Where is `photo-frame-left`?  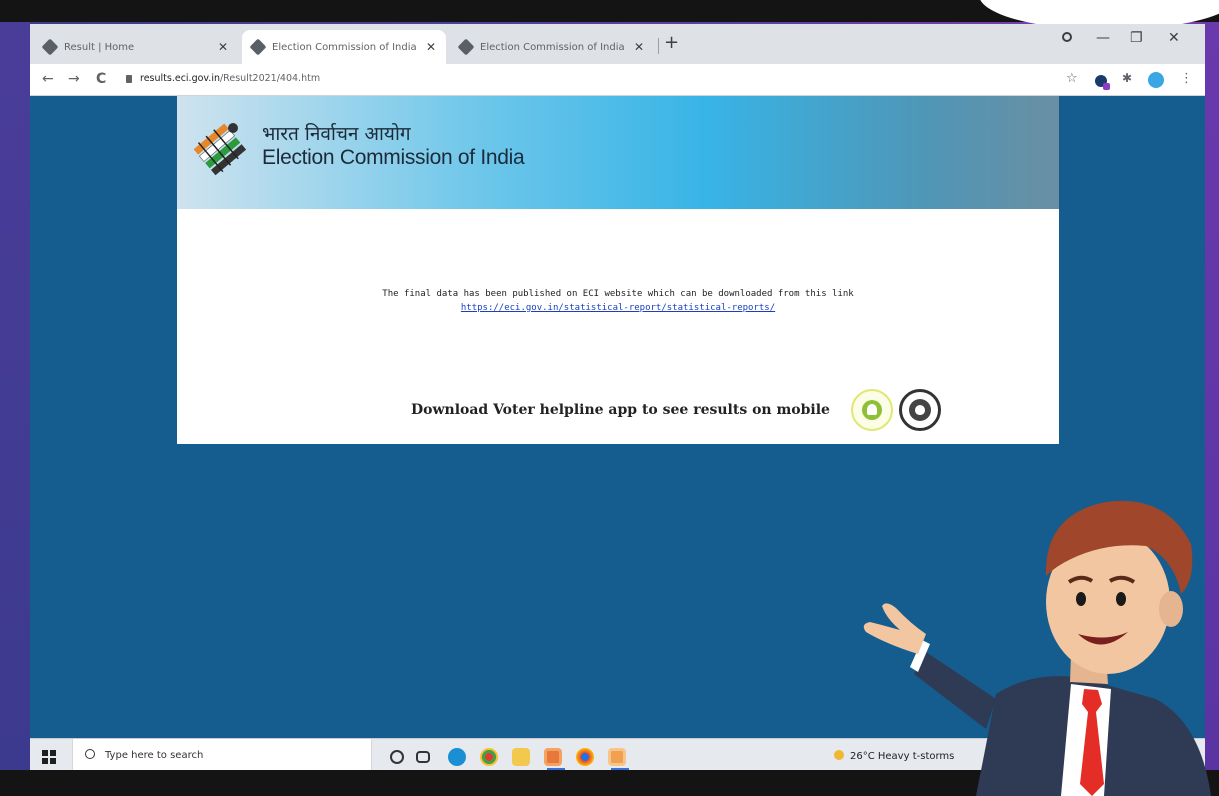 photo-frame-left is located at coordinates (15, 396).